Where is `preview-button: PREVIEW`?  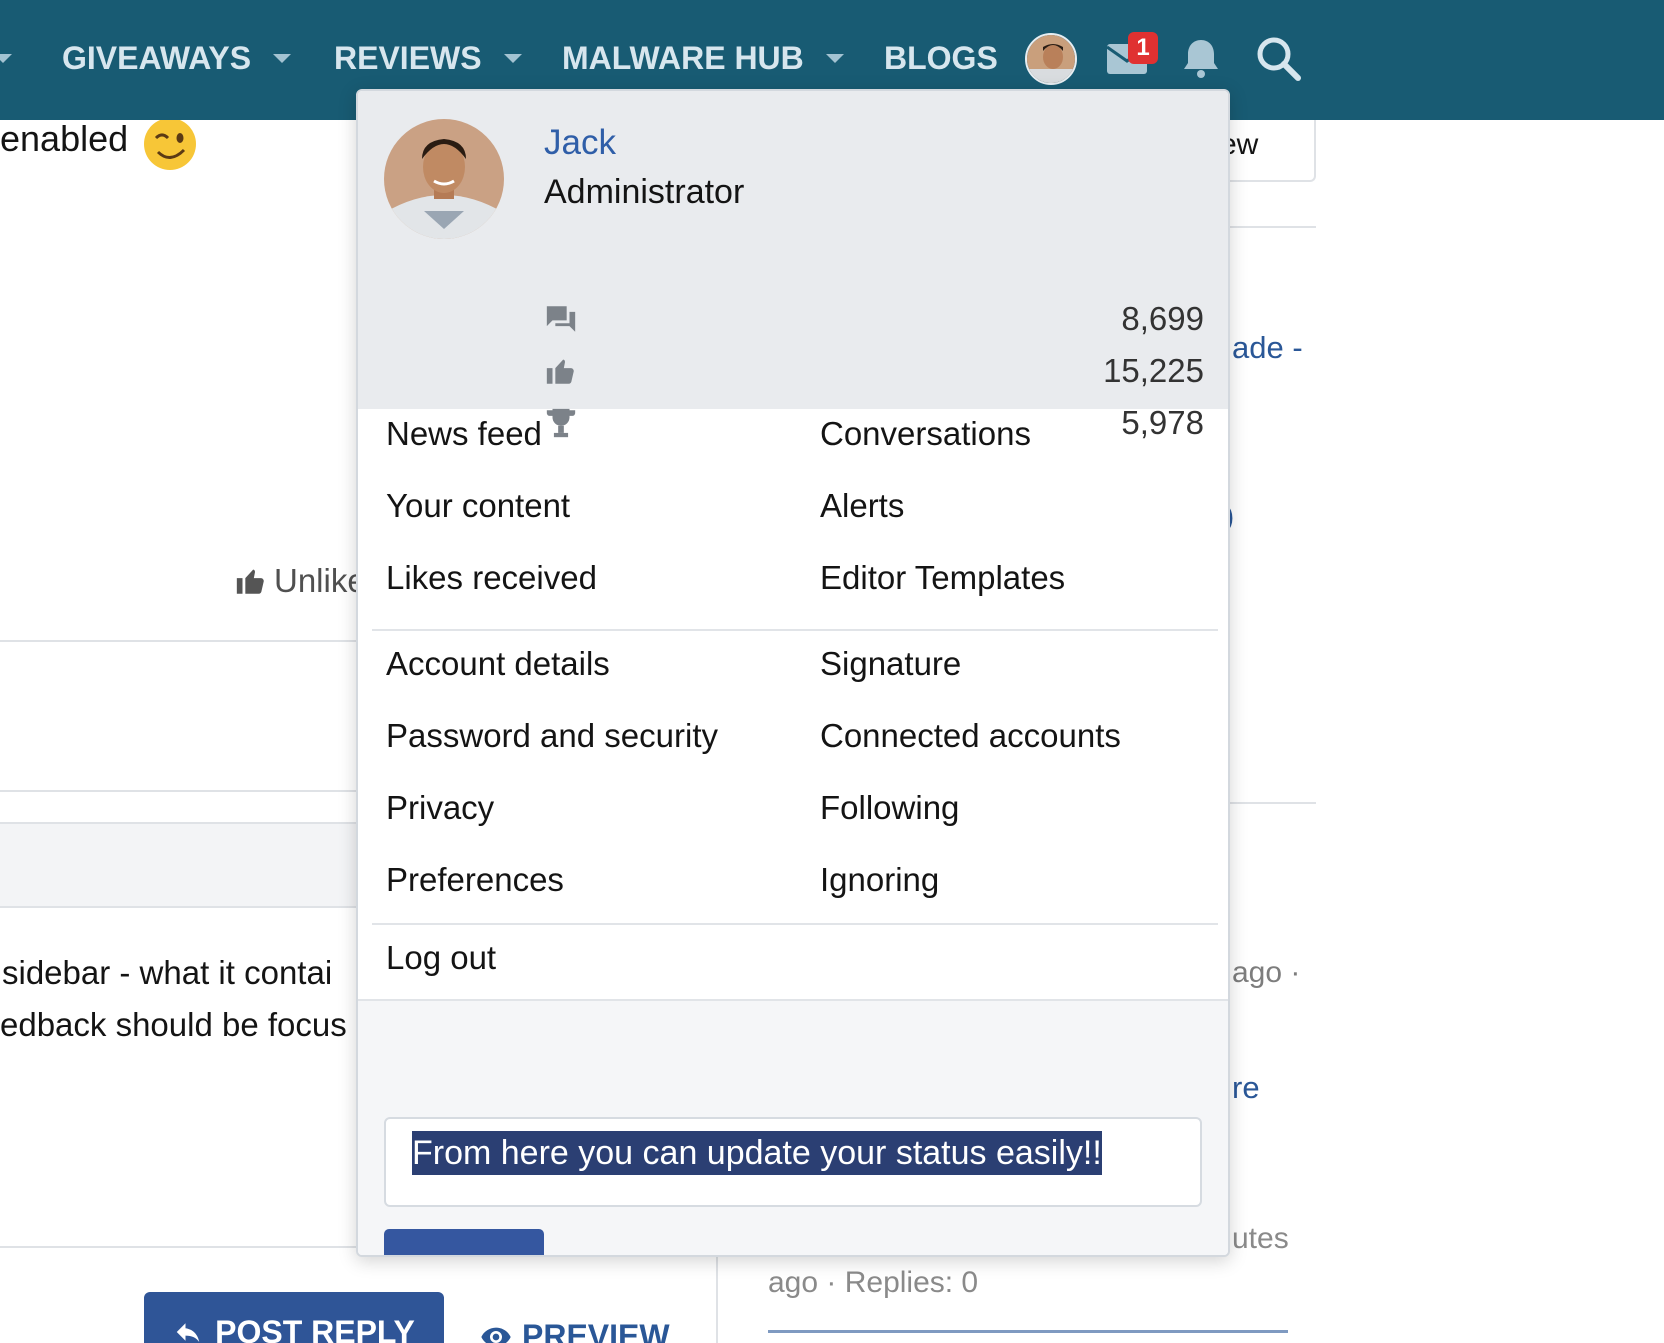 preview-button: PREVIEW is located at coordinates (575, 1330).